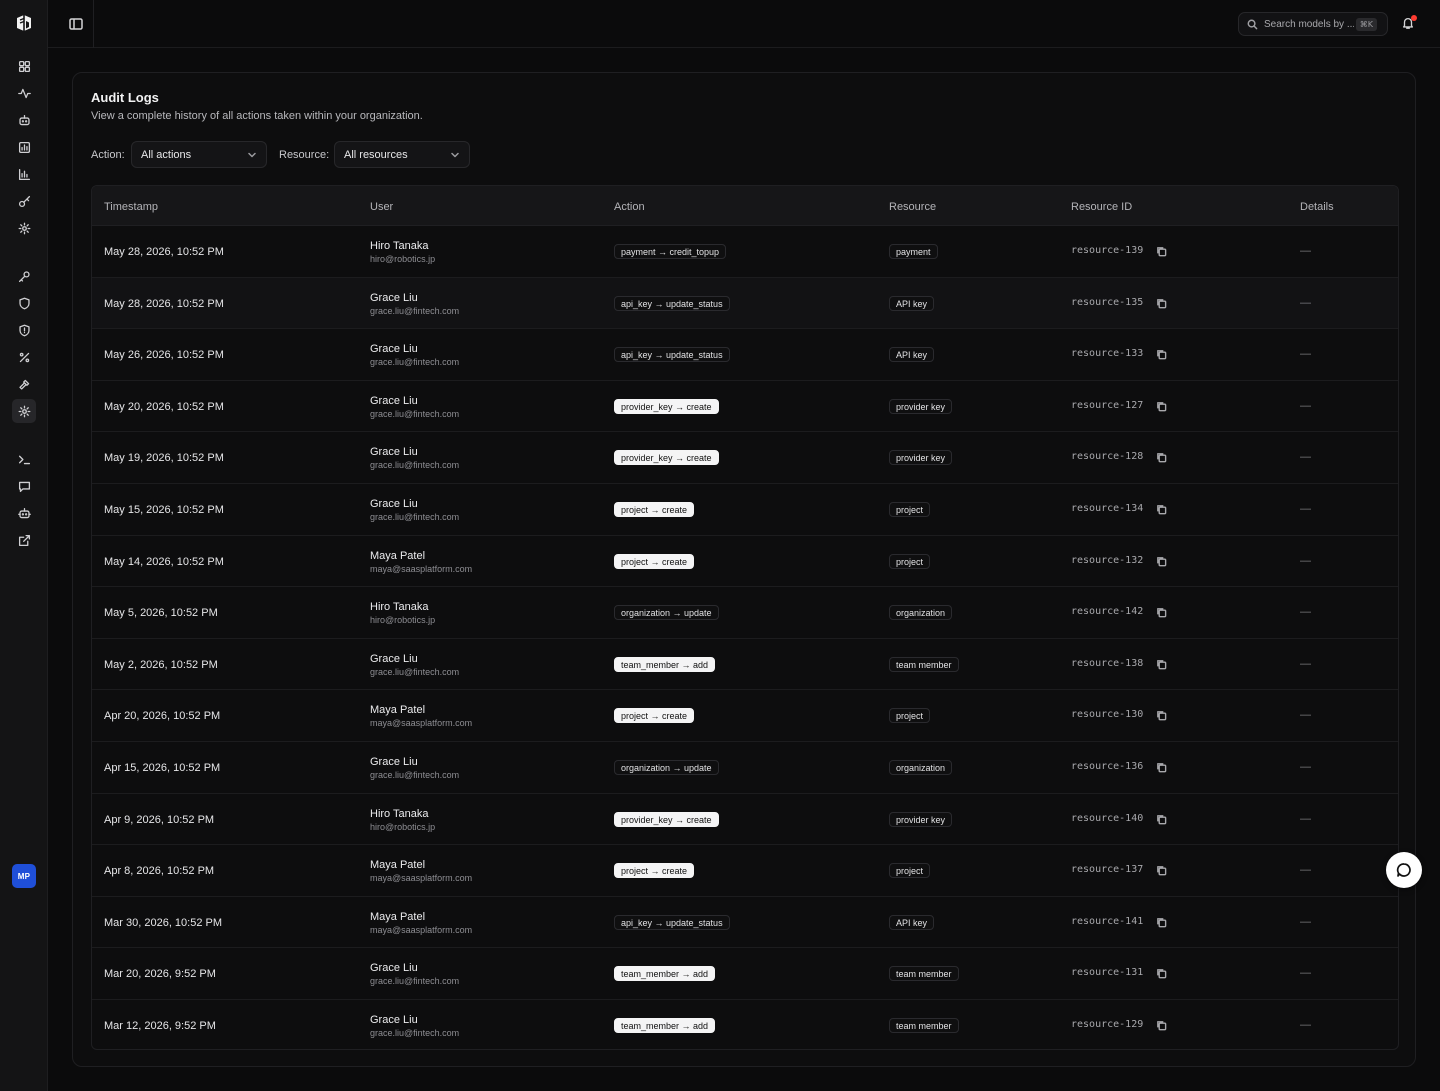 Image resolution: width=1440 pixels, height=1091 pixels. I want to click on sidebar-toggle-icon, so click(76, 24).